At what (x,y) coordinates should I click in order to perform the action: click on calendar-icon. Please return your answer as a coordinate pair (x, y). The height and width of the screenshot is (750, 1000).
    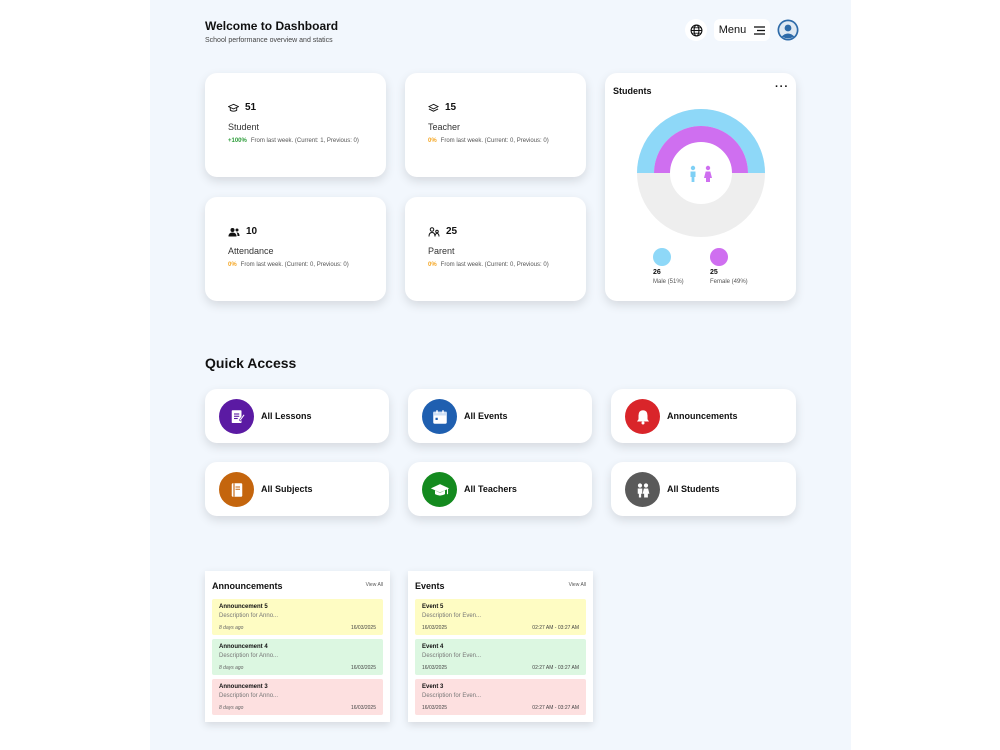
    Looking at the image, I should click on (439, 416).